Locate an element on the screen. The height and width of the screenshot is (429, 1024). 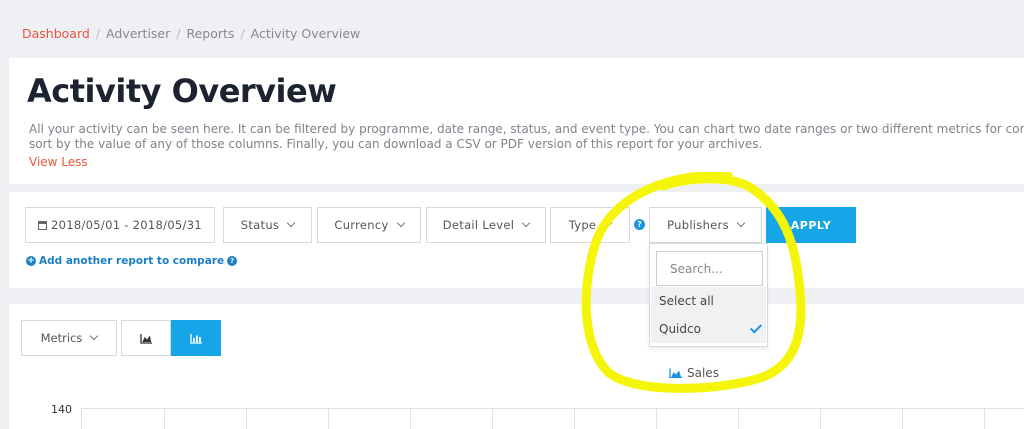
bar-chart-icon is located at coordinates (195, 338).